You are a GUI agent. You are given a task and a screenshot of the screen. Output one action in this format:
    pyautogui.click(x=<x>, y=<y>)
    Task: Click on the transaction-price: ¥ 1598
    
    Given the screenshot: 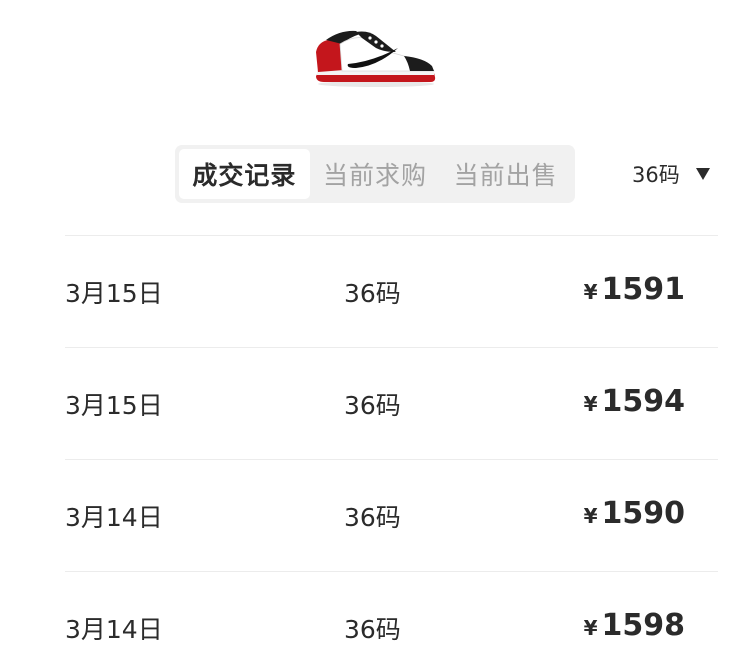 What is the action you would take?
    pyautogui.click(x=634, y=625)
    